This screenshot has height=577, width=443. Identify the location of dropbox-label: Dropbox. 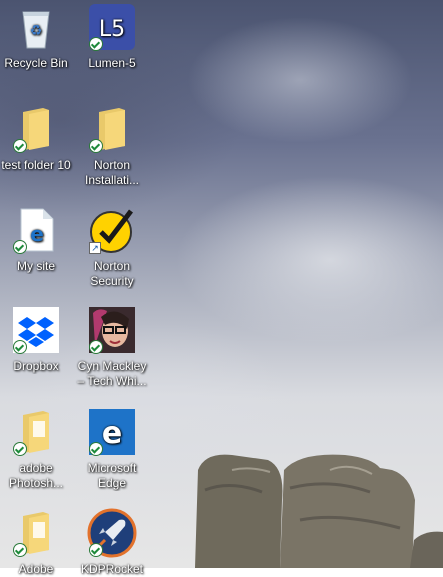
(36, 366).